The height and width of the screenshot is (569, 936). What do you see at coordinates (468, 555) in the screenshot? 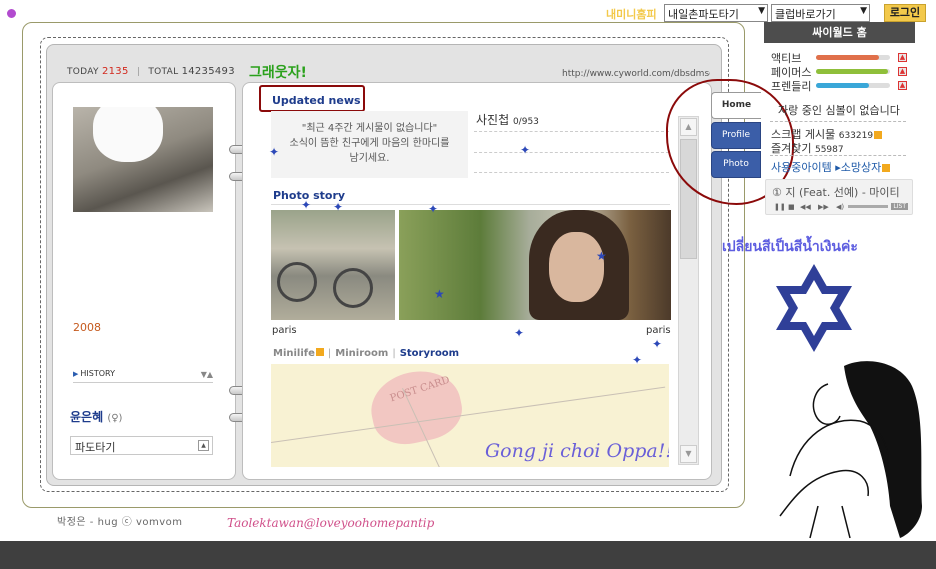
I see `bottom-bar` at bounding box center [468, 555].